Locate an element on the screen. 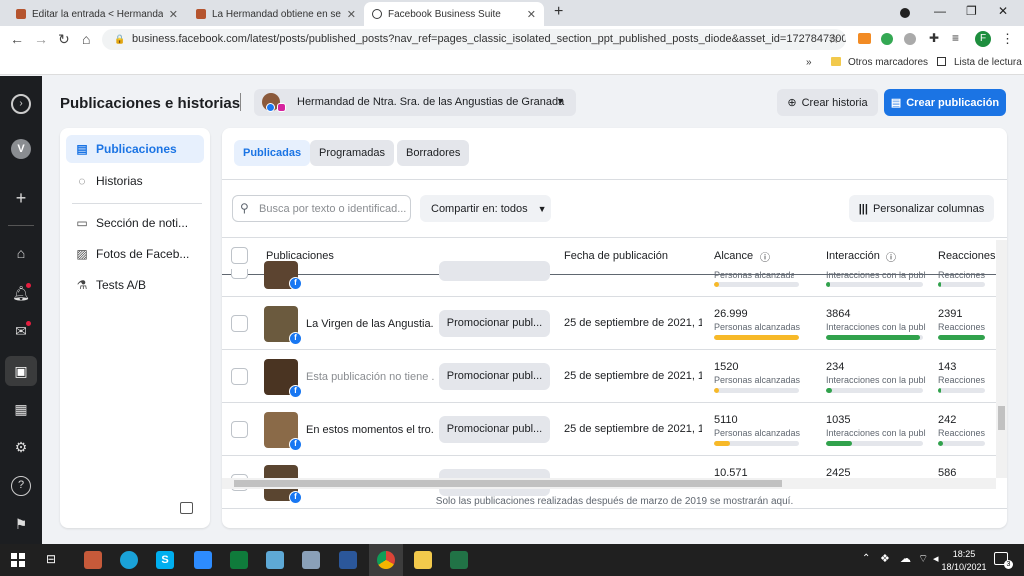 The height and width of the screenshot is (576, 1024). create-post-button: ▤ Crear publicación is located at coordinates (945, 102).